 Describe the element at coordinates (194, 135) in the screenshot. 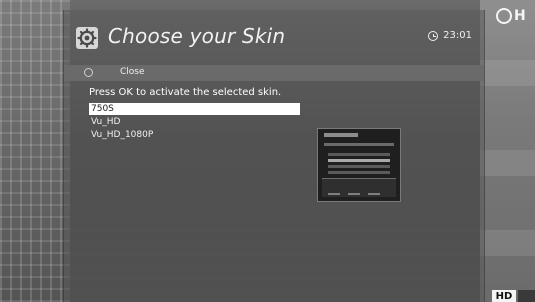

I see `skin-item-vu-hd-1080p: Vu_HD_1080P` at that location.